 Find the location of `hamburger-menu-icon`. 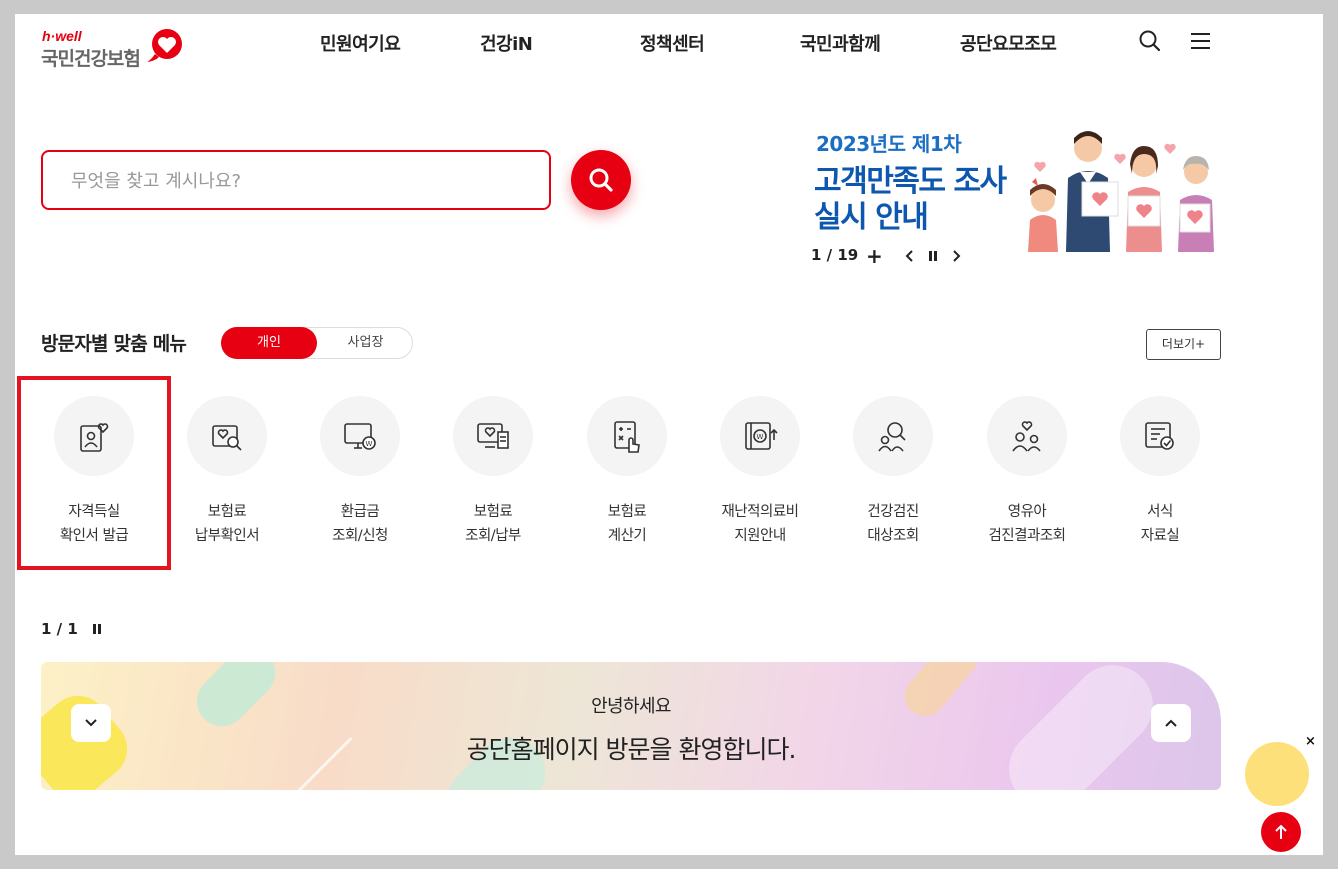

hamburger-menu-icon is located at coordinates (1201, 41).